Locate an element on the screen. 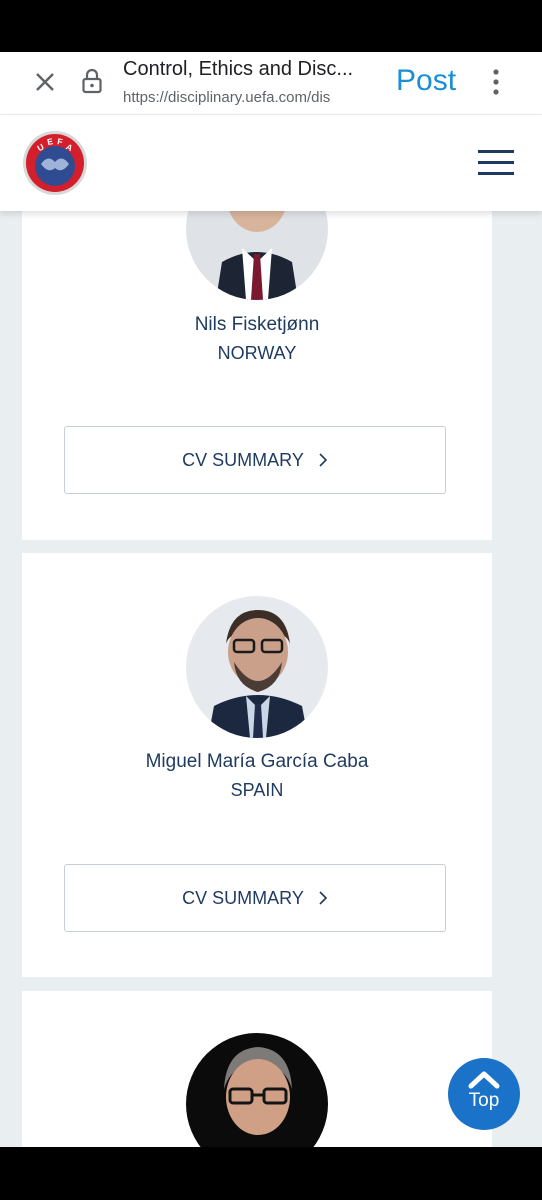 This screenshot has width=542, height=1200. avatar is located at coordinates (257, 667).